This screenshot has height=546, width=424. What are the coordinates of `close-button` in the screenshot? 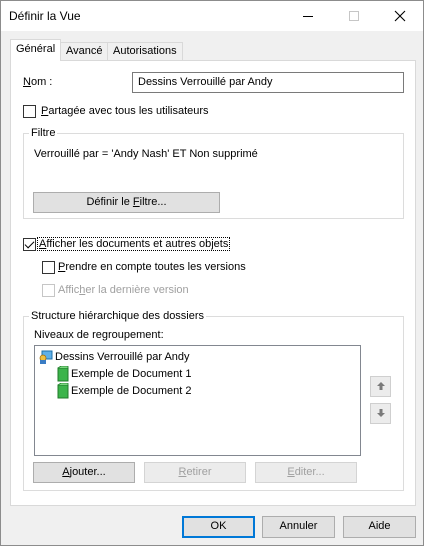 It's located at (400, 16).